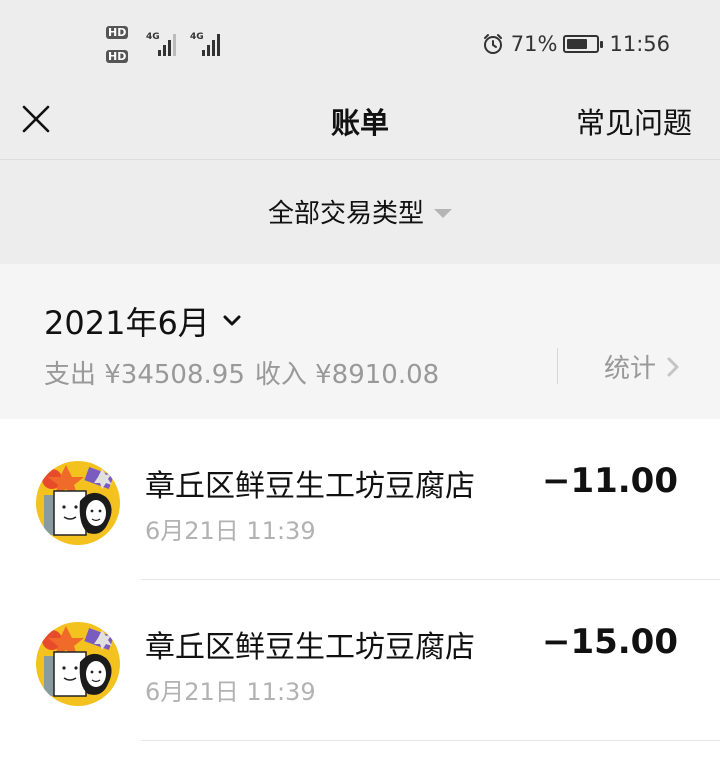 This screenshot has height=773, width=720. I want to click on month-totals: 支出 ¥34508.95 收入 ¥8910.08, so click(241, 372).